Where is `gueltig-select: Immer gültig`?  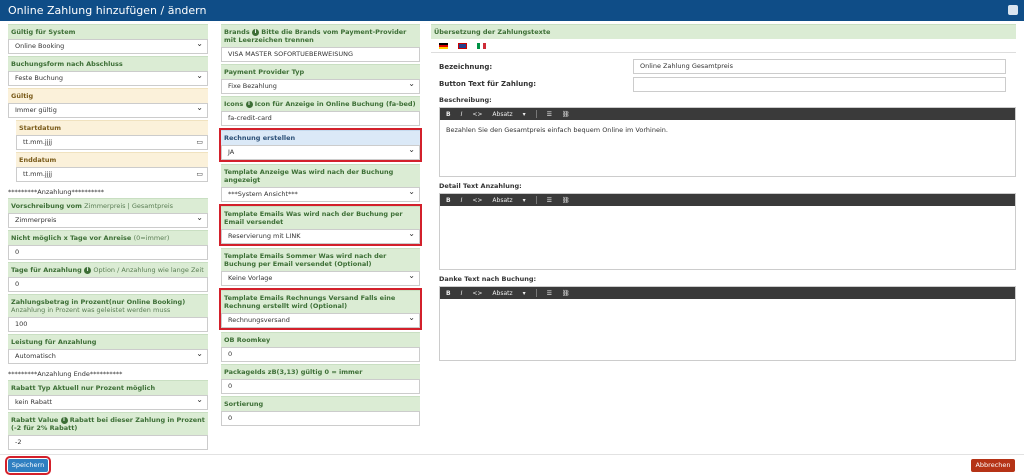 gueltig-select: Immer gültig is located at coordinates (108, 109).